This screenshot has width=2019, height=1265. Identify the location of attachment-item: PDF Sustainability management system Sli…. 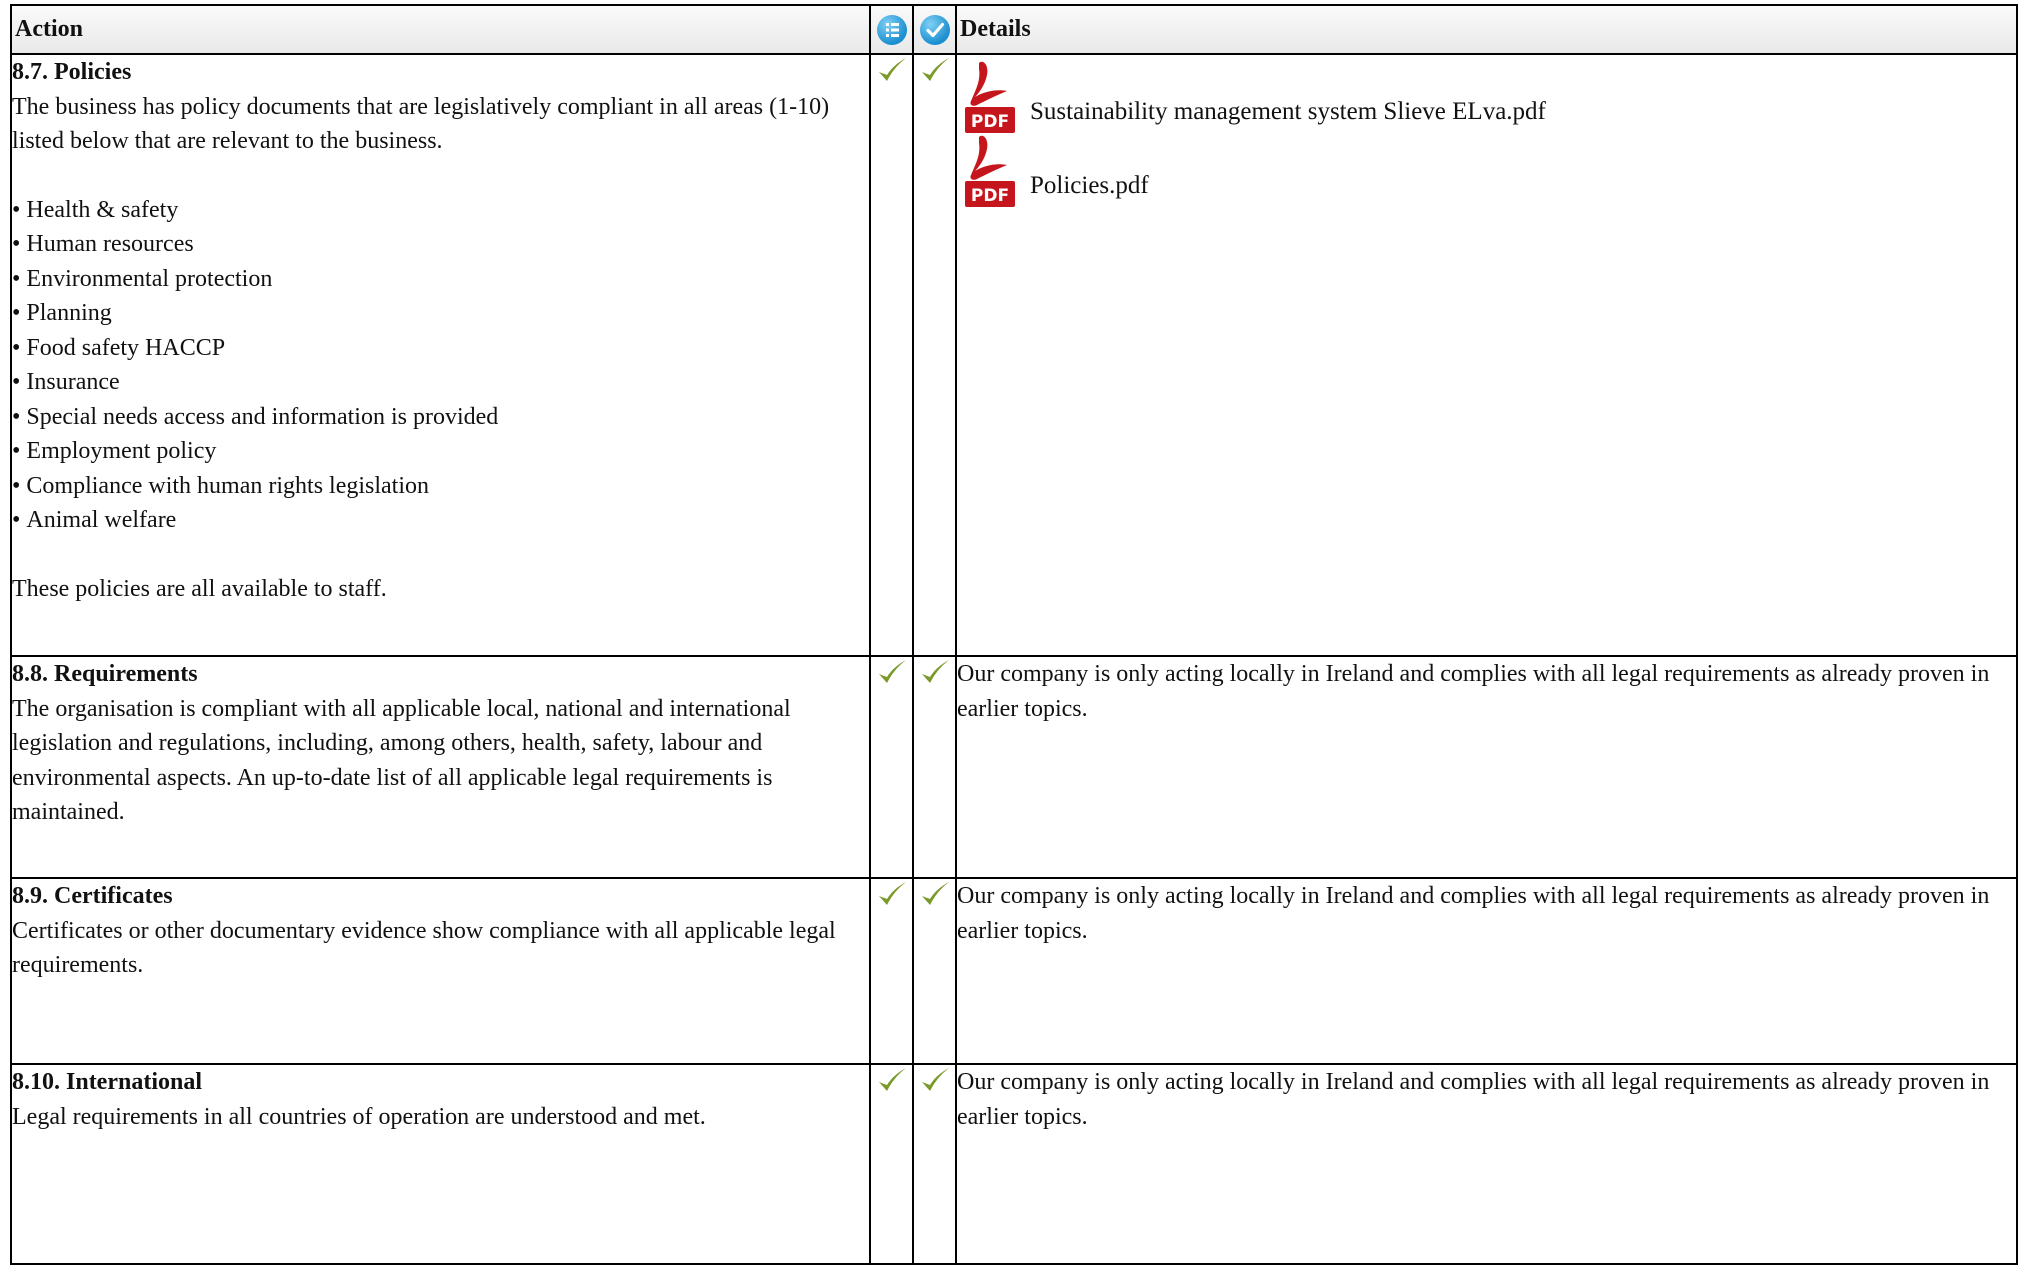
(1486, 96).